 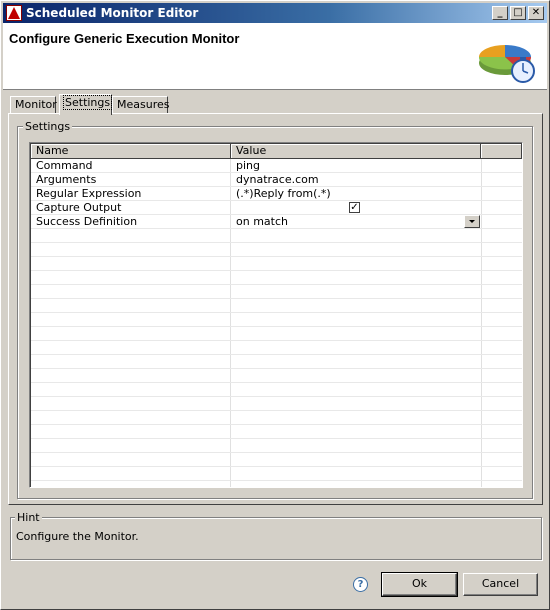 I want to click on hint-label: Hint, so click(x=28, y=517).